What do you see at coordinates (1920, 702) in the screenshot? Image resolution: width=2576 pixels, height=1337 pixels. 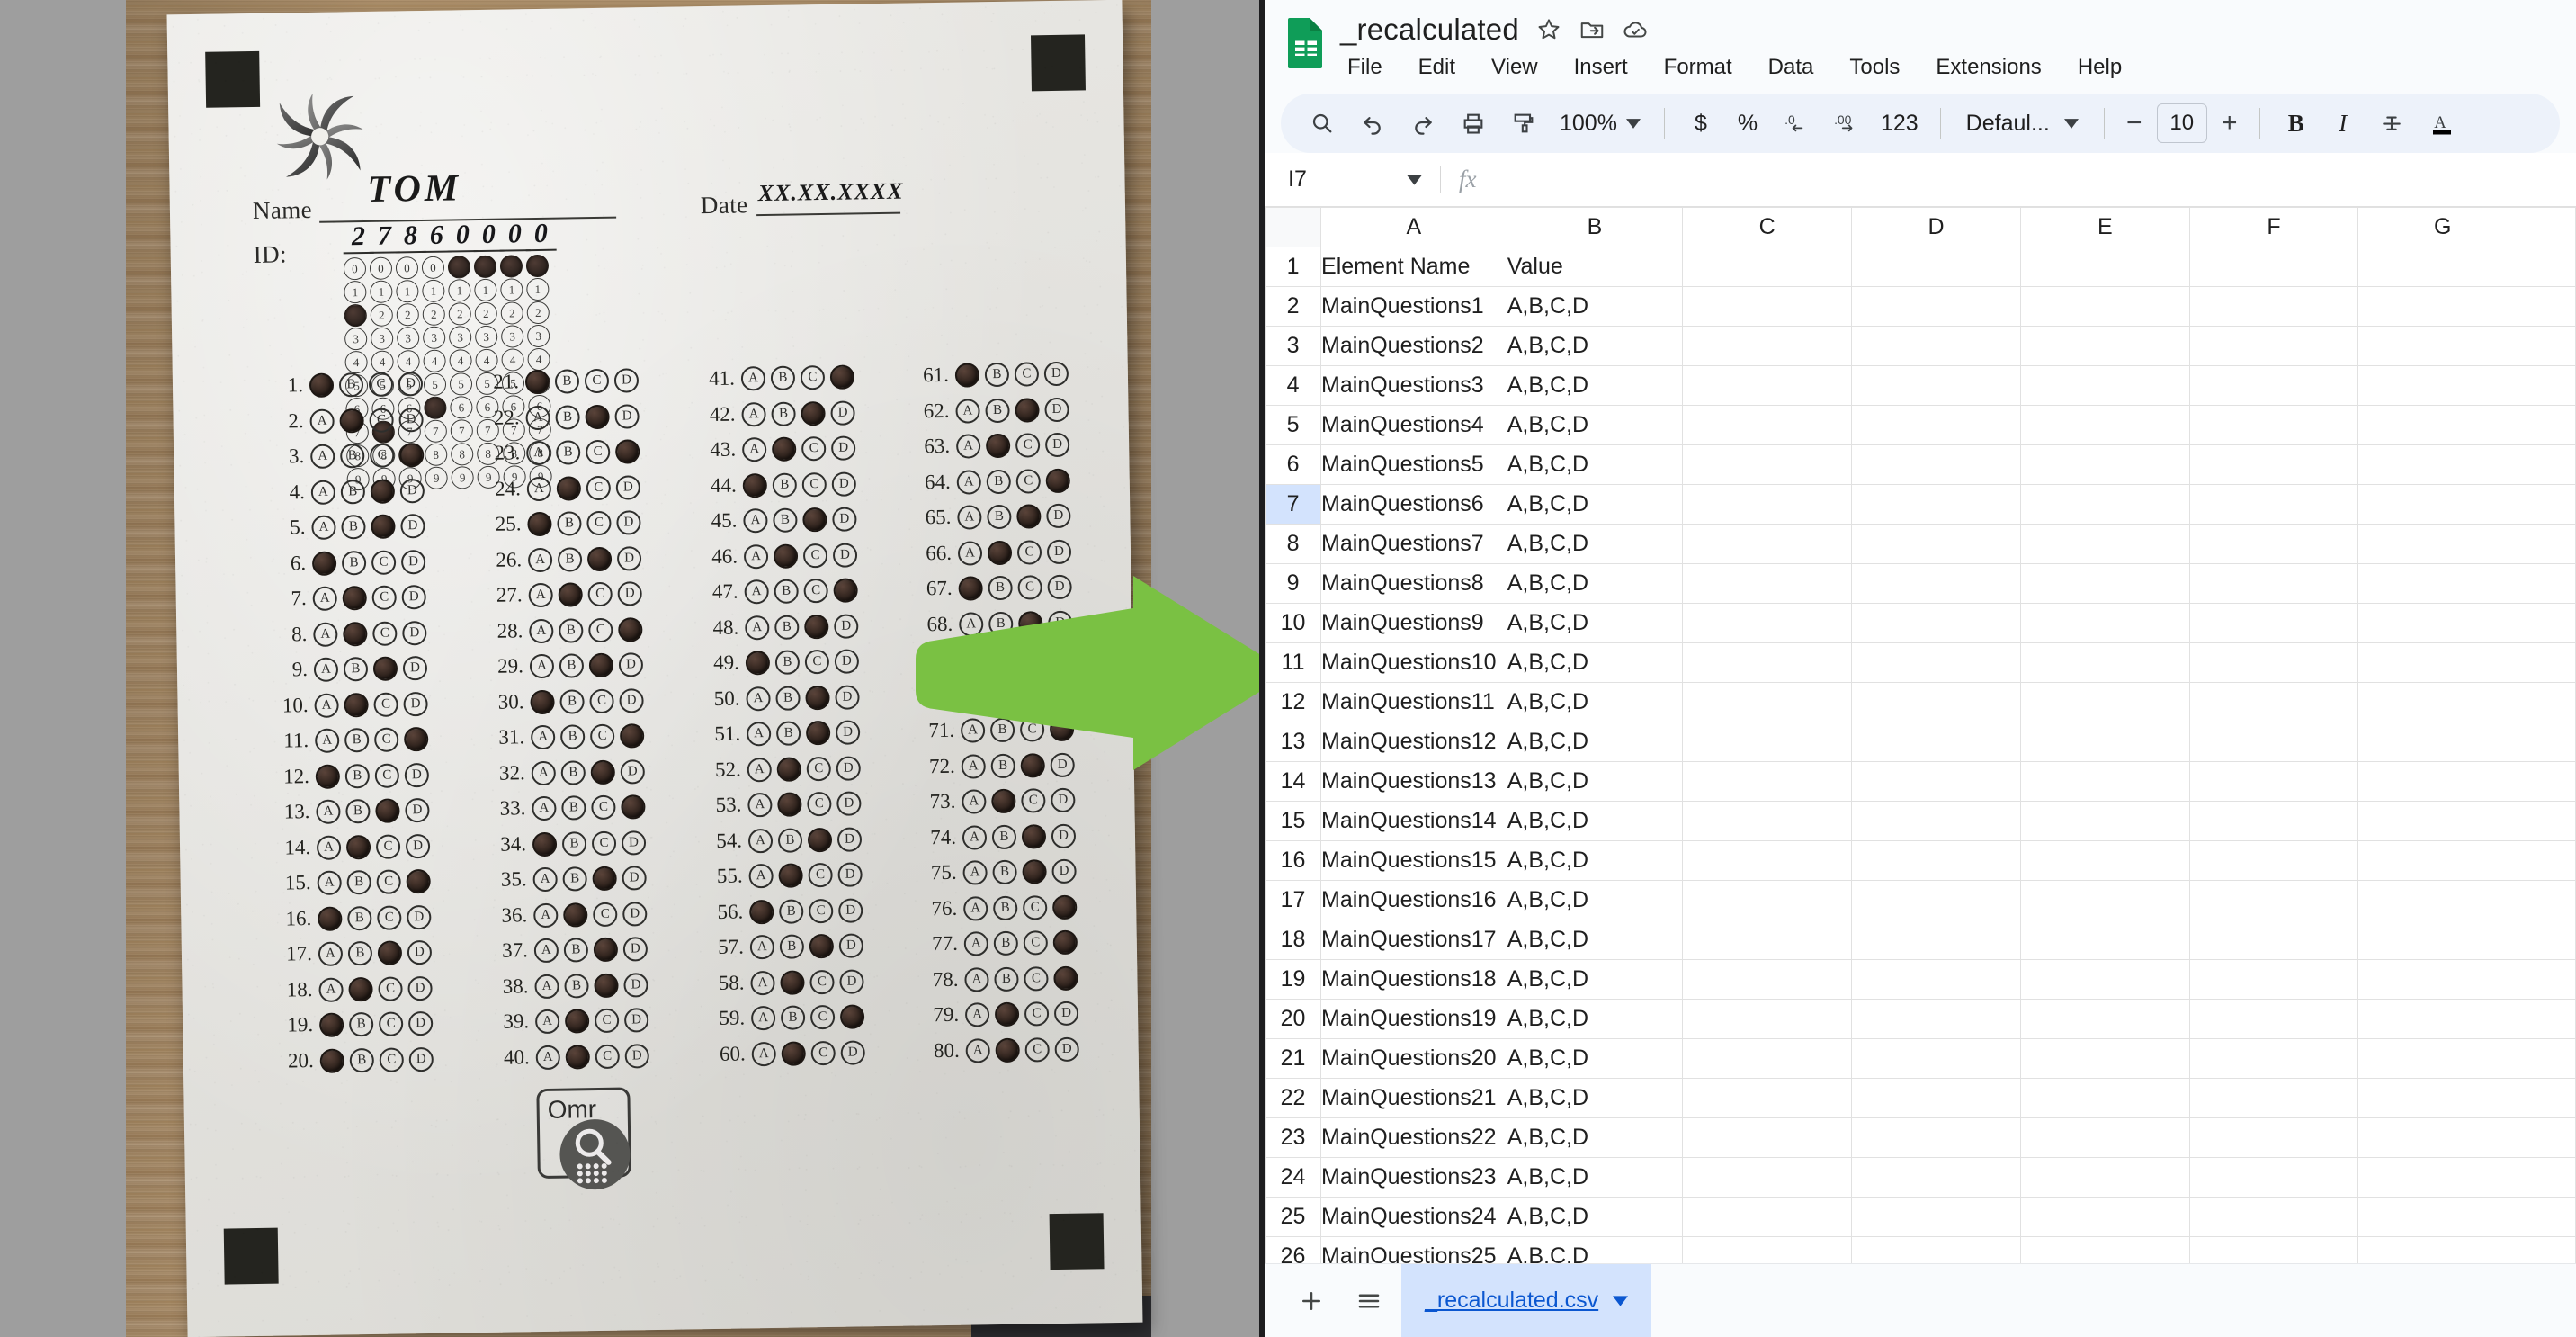 I see `table-row: 12 MainQuestions11 A,B,C,D` at bounding box center [1920, 702].